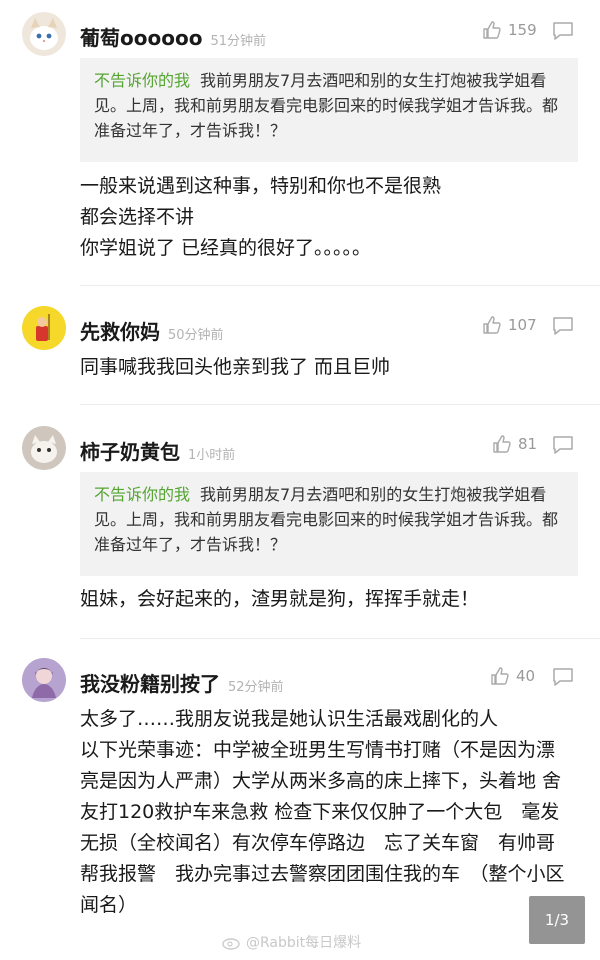 Image resolution: width=600 pixels, height=960 pixels. Describe the element at coordinates (196, 335) in the screenshot. I see `comment-time: 50分钟前` at that location.